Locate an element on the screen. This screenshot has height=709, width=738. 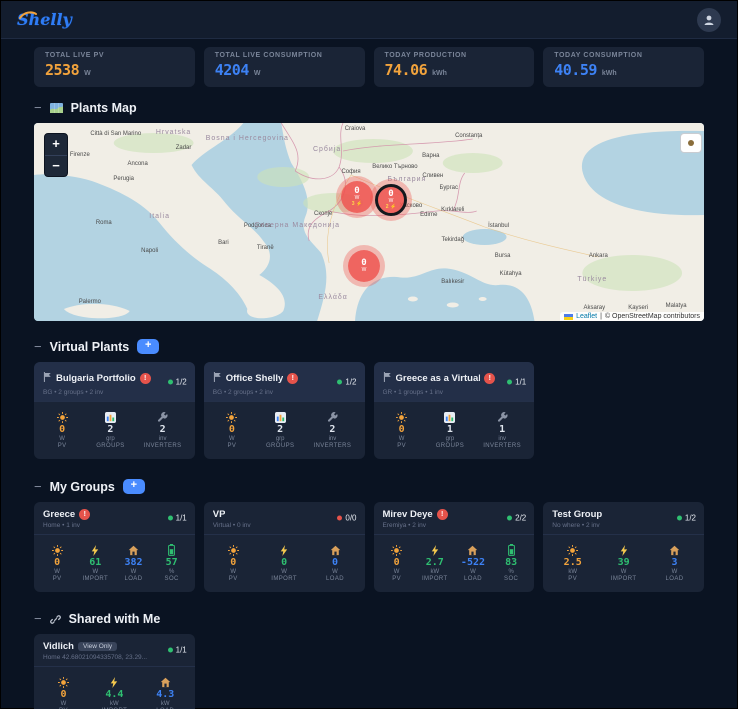
map-label: Città di San Marino is located at coordinates (115, 134).